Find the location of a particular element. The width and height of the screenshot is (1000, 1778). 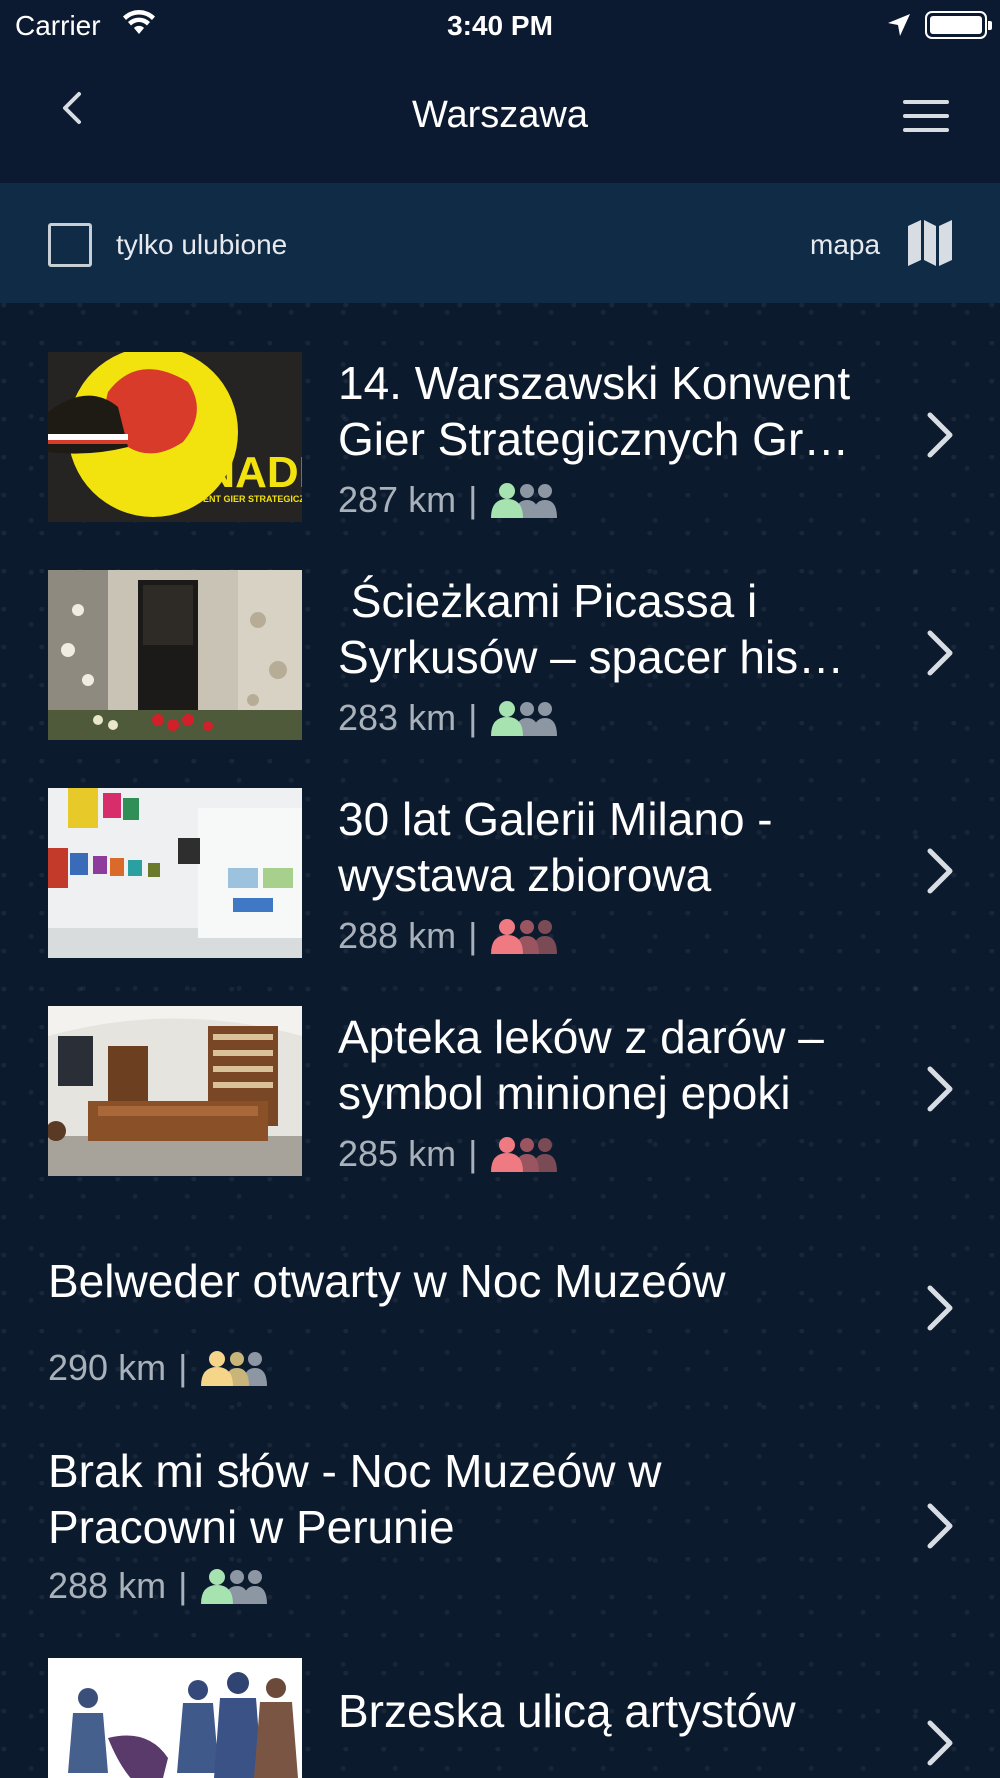

sculptures-photo is located at coordinates (175, 1718).